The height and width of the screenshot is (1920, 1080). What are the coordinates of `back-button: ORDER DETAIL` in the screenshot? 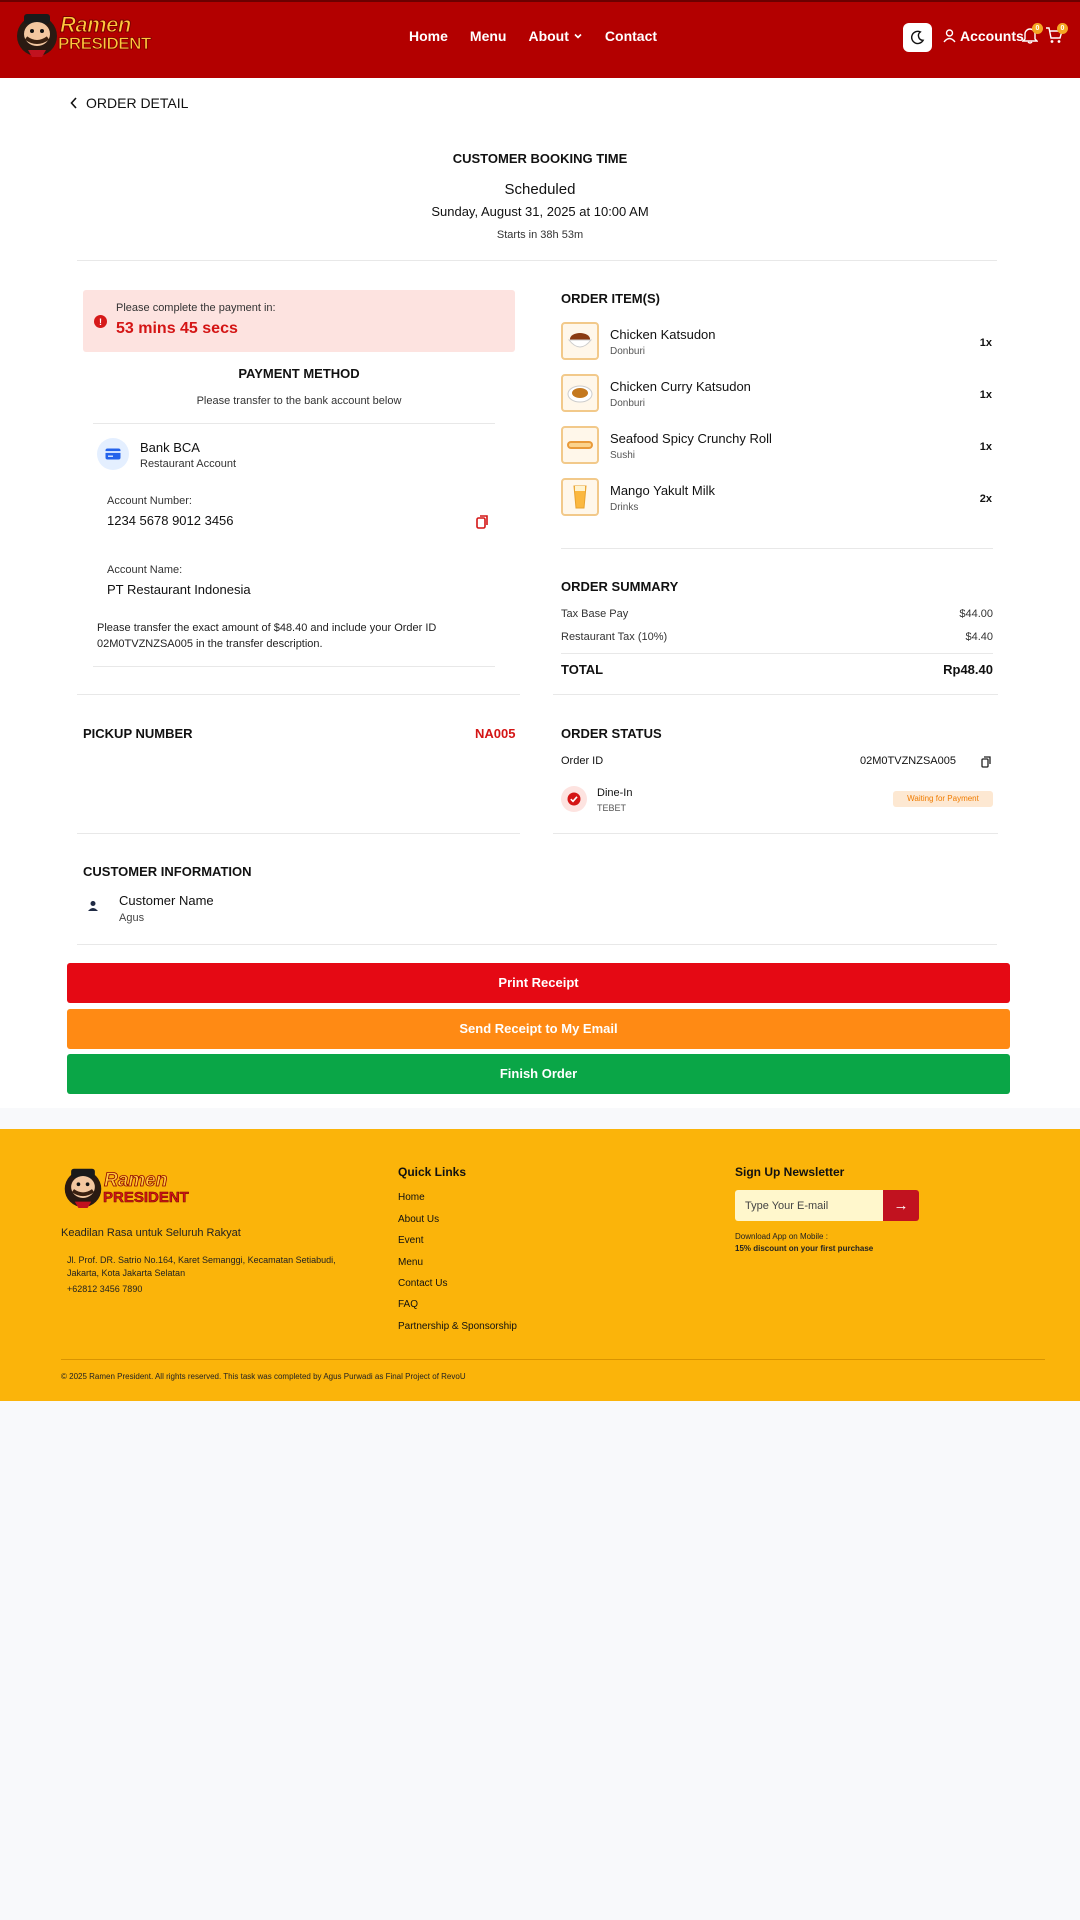 It's located at (129, 103).